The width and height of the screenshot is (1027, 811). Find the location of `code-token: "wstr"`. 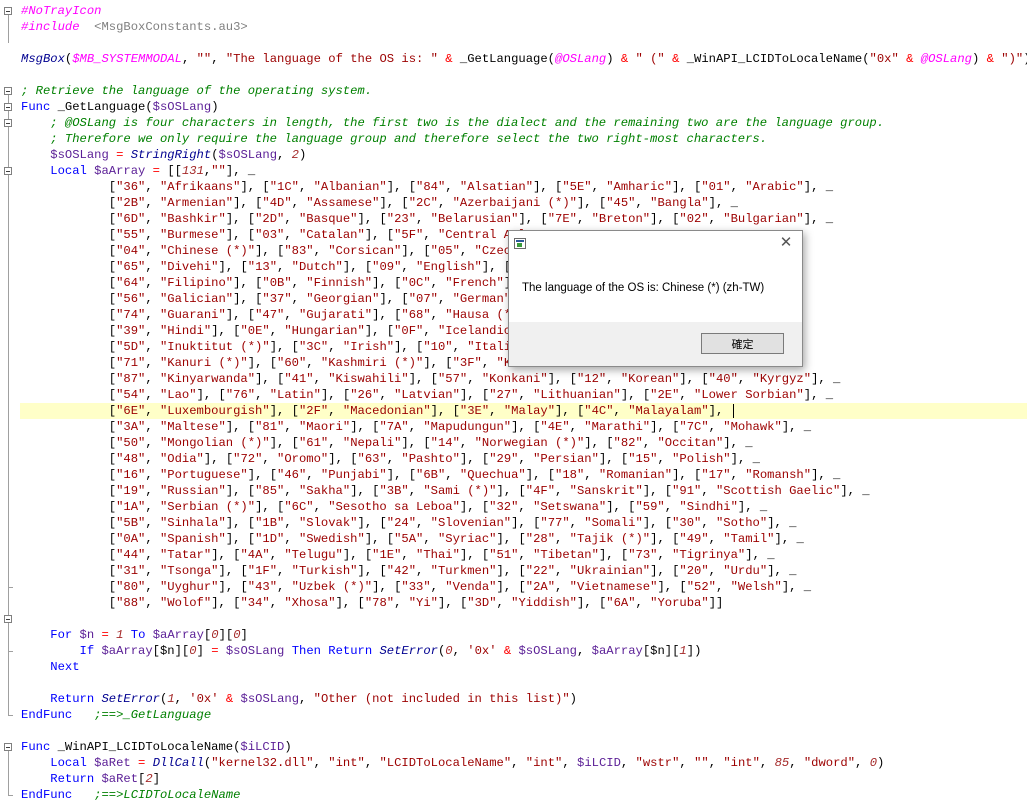

code-token: "wstr" is located at coordinates (657, 763).